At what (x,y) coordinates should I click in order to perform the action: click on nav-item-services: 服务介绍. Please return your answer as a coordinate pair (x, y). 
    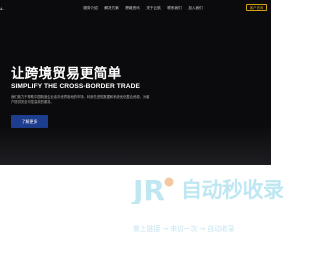
    Looking at the image, I should click on (90, 8).